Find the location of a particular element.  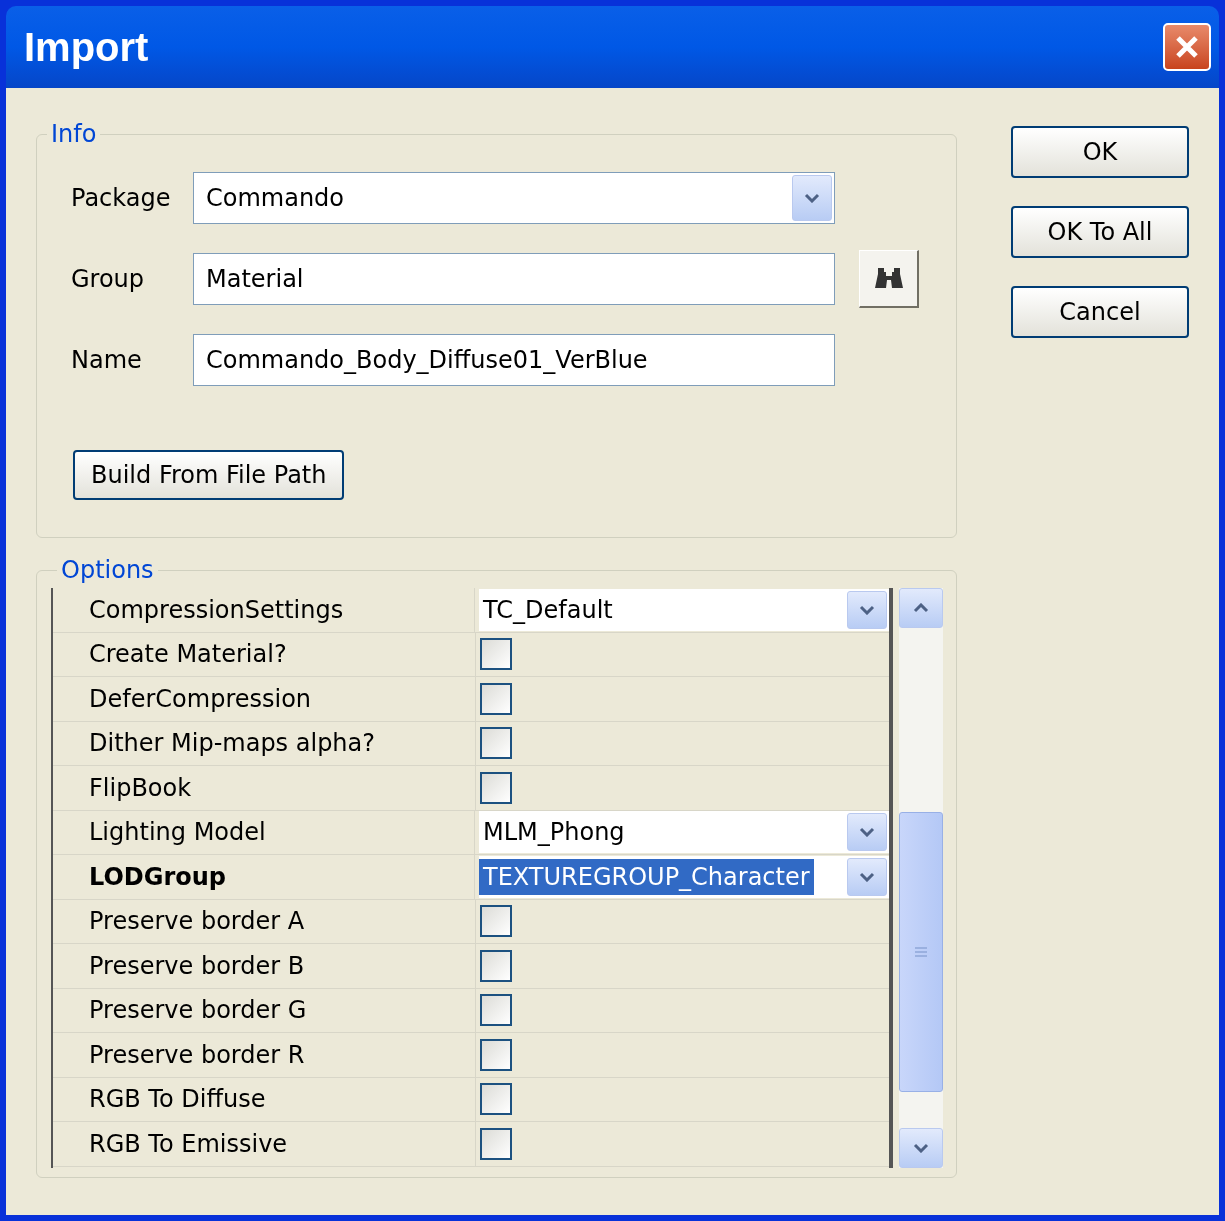

property-dropdown: MLM_Phong is located at coordinates (684, 832).